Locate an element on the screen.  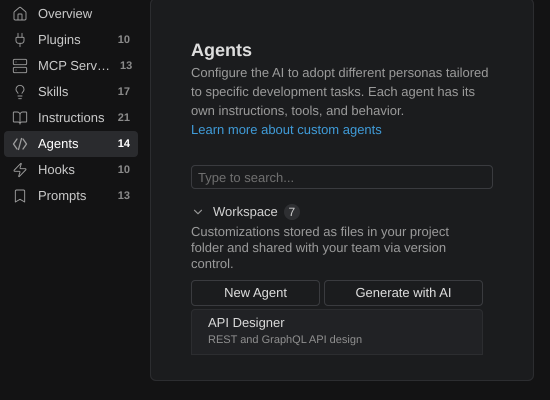
action-button: New Agent is located at coordinates (255, 293).